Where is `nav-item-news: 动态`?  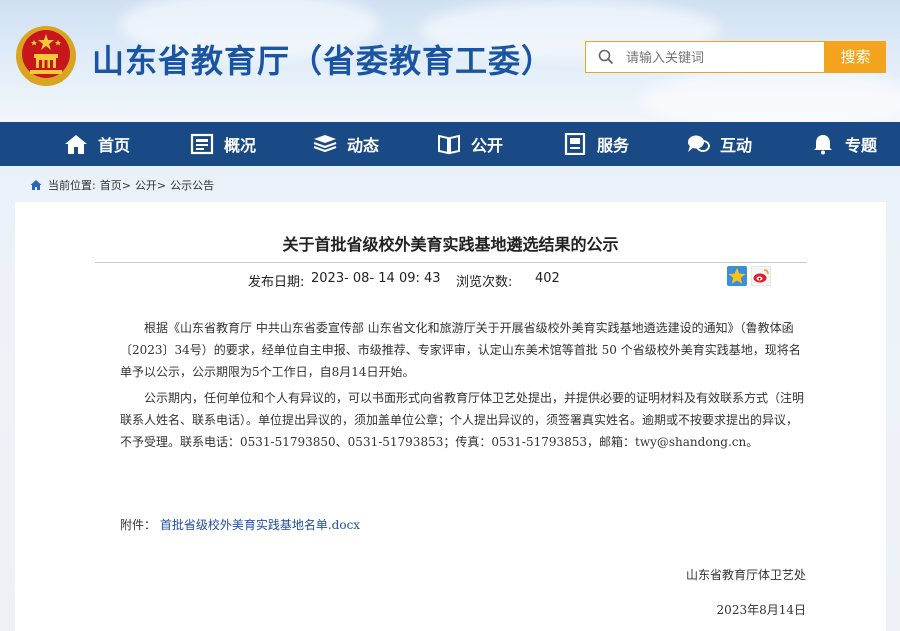
nav-item-news: 动态 is located at coordinates (346, 144).